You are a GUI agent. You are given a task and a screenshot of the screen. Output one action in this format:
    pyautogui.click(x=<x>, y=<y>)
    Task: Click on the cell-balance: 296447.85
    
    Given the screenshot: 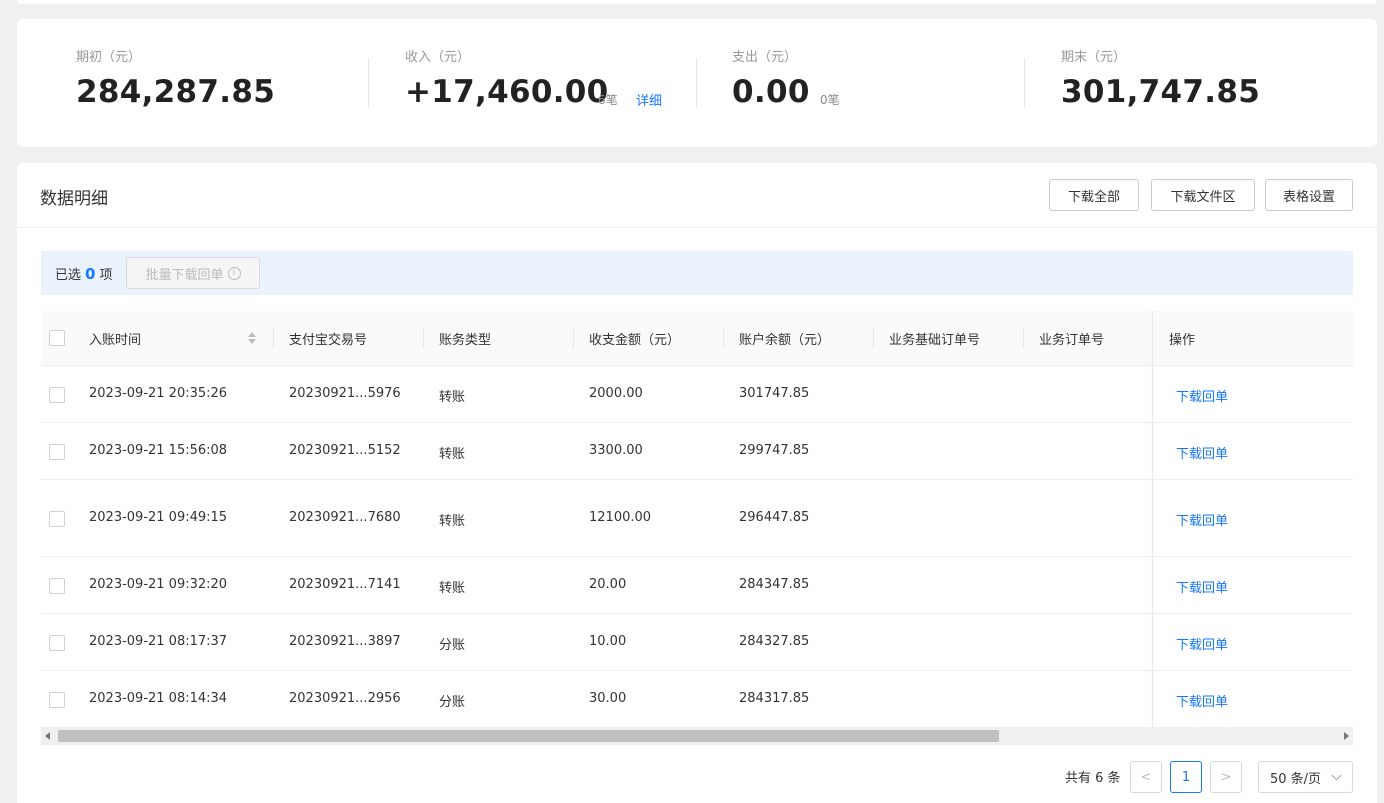 What is the action you would take?
    pyautogui.click(x=774, y=517)
    